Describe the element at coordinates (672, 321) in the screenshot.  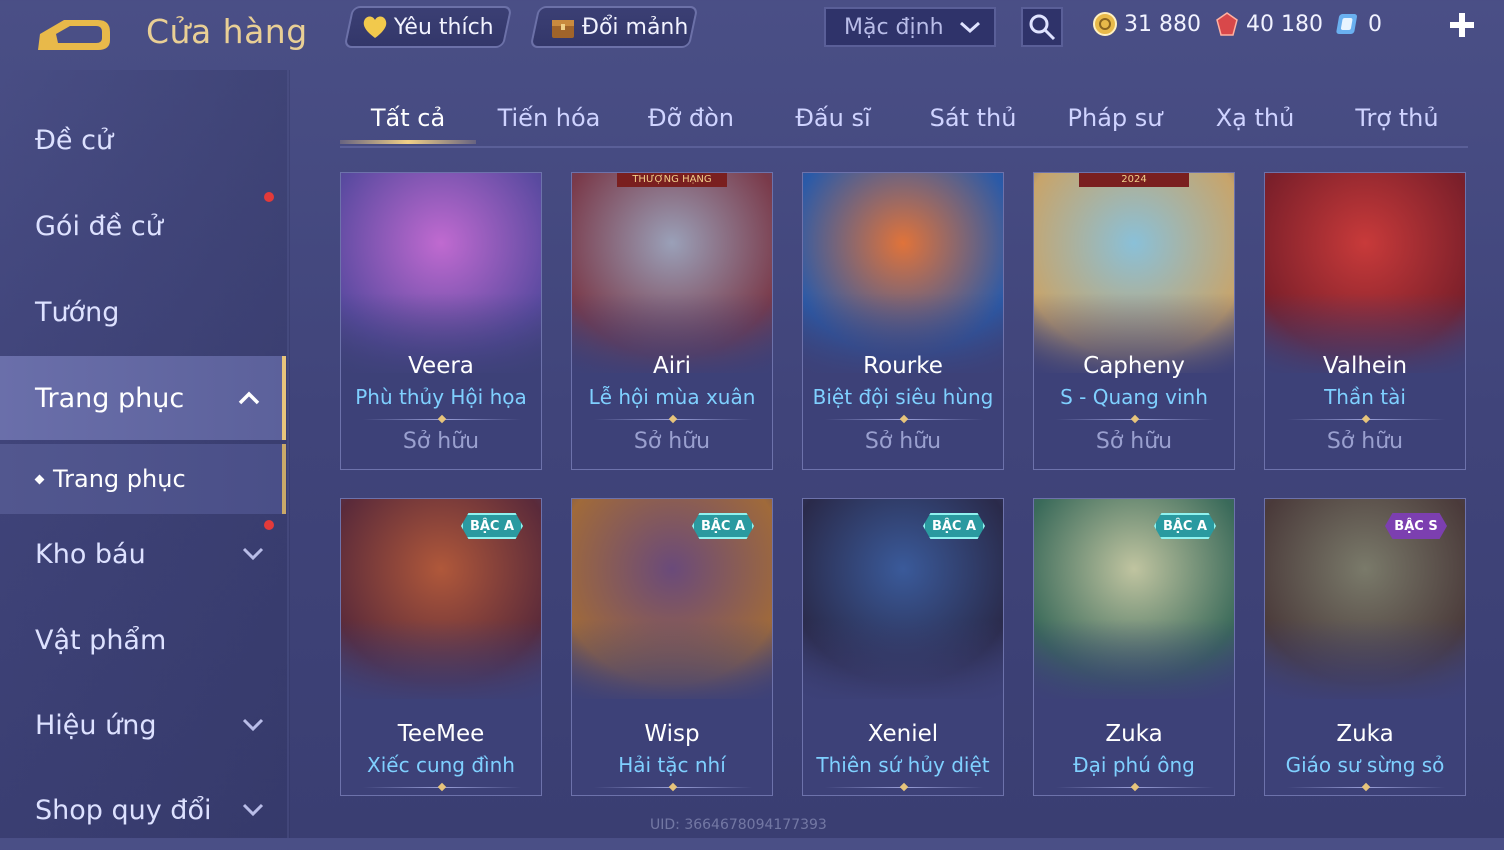
I see `skin-card: THƯỢNG HẠNG Airi Lễ hội mùa xuân Sở hữu` at that location.